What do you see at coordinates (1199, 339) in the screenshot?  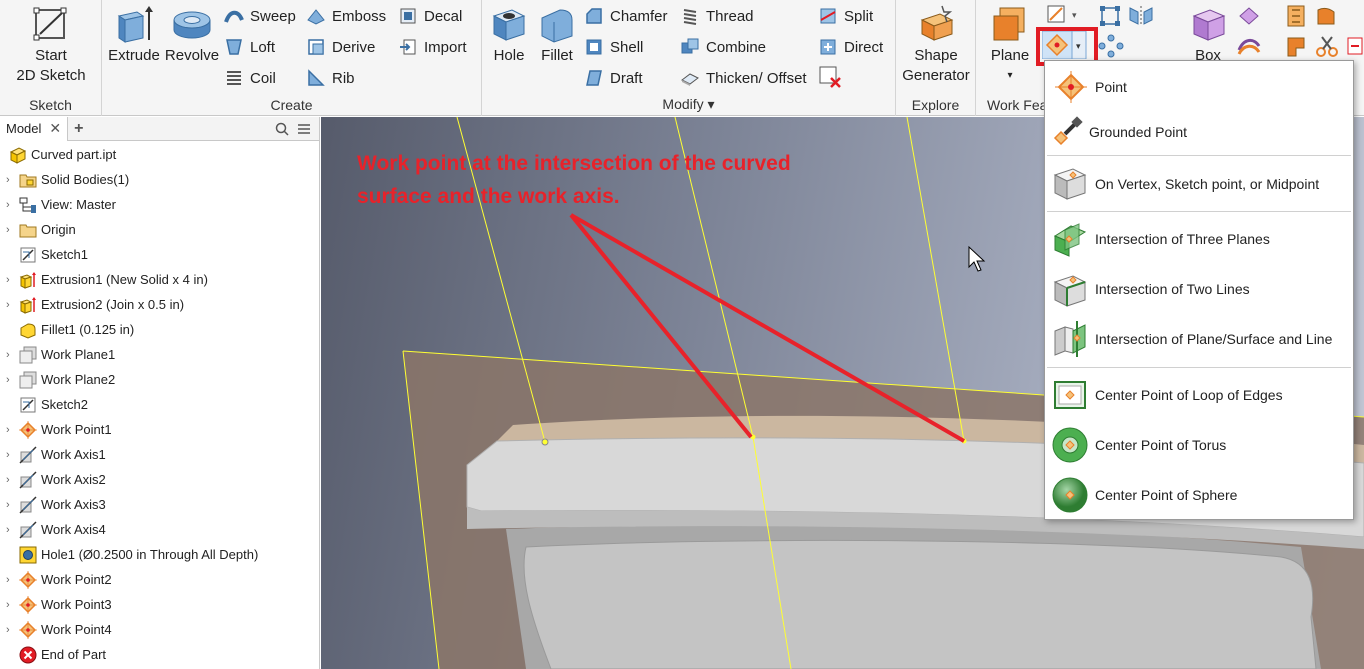 I see `menu-item-intersection-plane-line: Intersection of Plane/Surface and Line` at bounding box center [1199, 339].